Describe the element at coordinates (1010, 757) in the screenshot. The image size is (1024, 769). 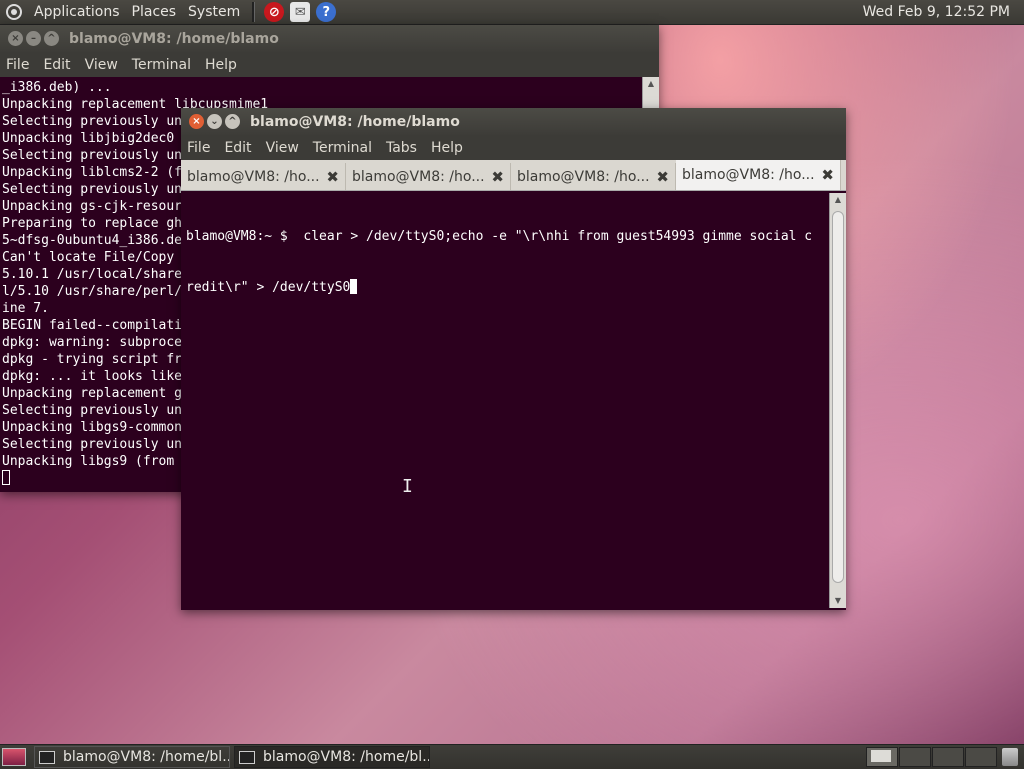
I see `trash-icon` at that location.